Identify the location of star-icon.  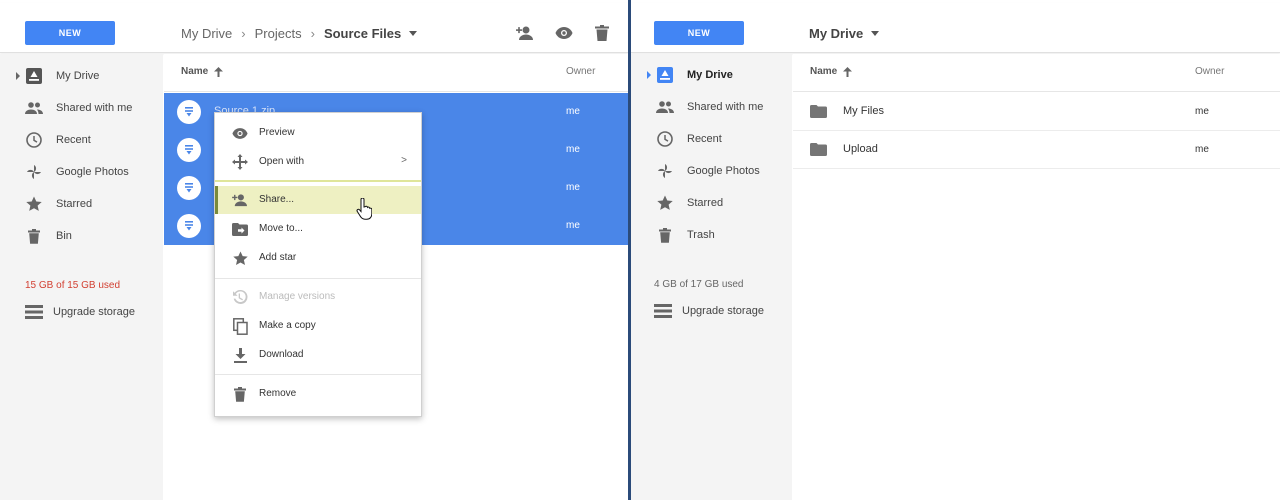
(34, 204).